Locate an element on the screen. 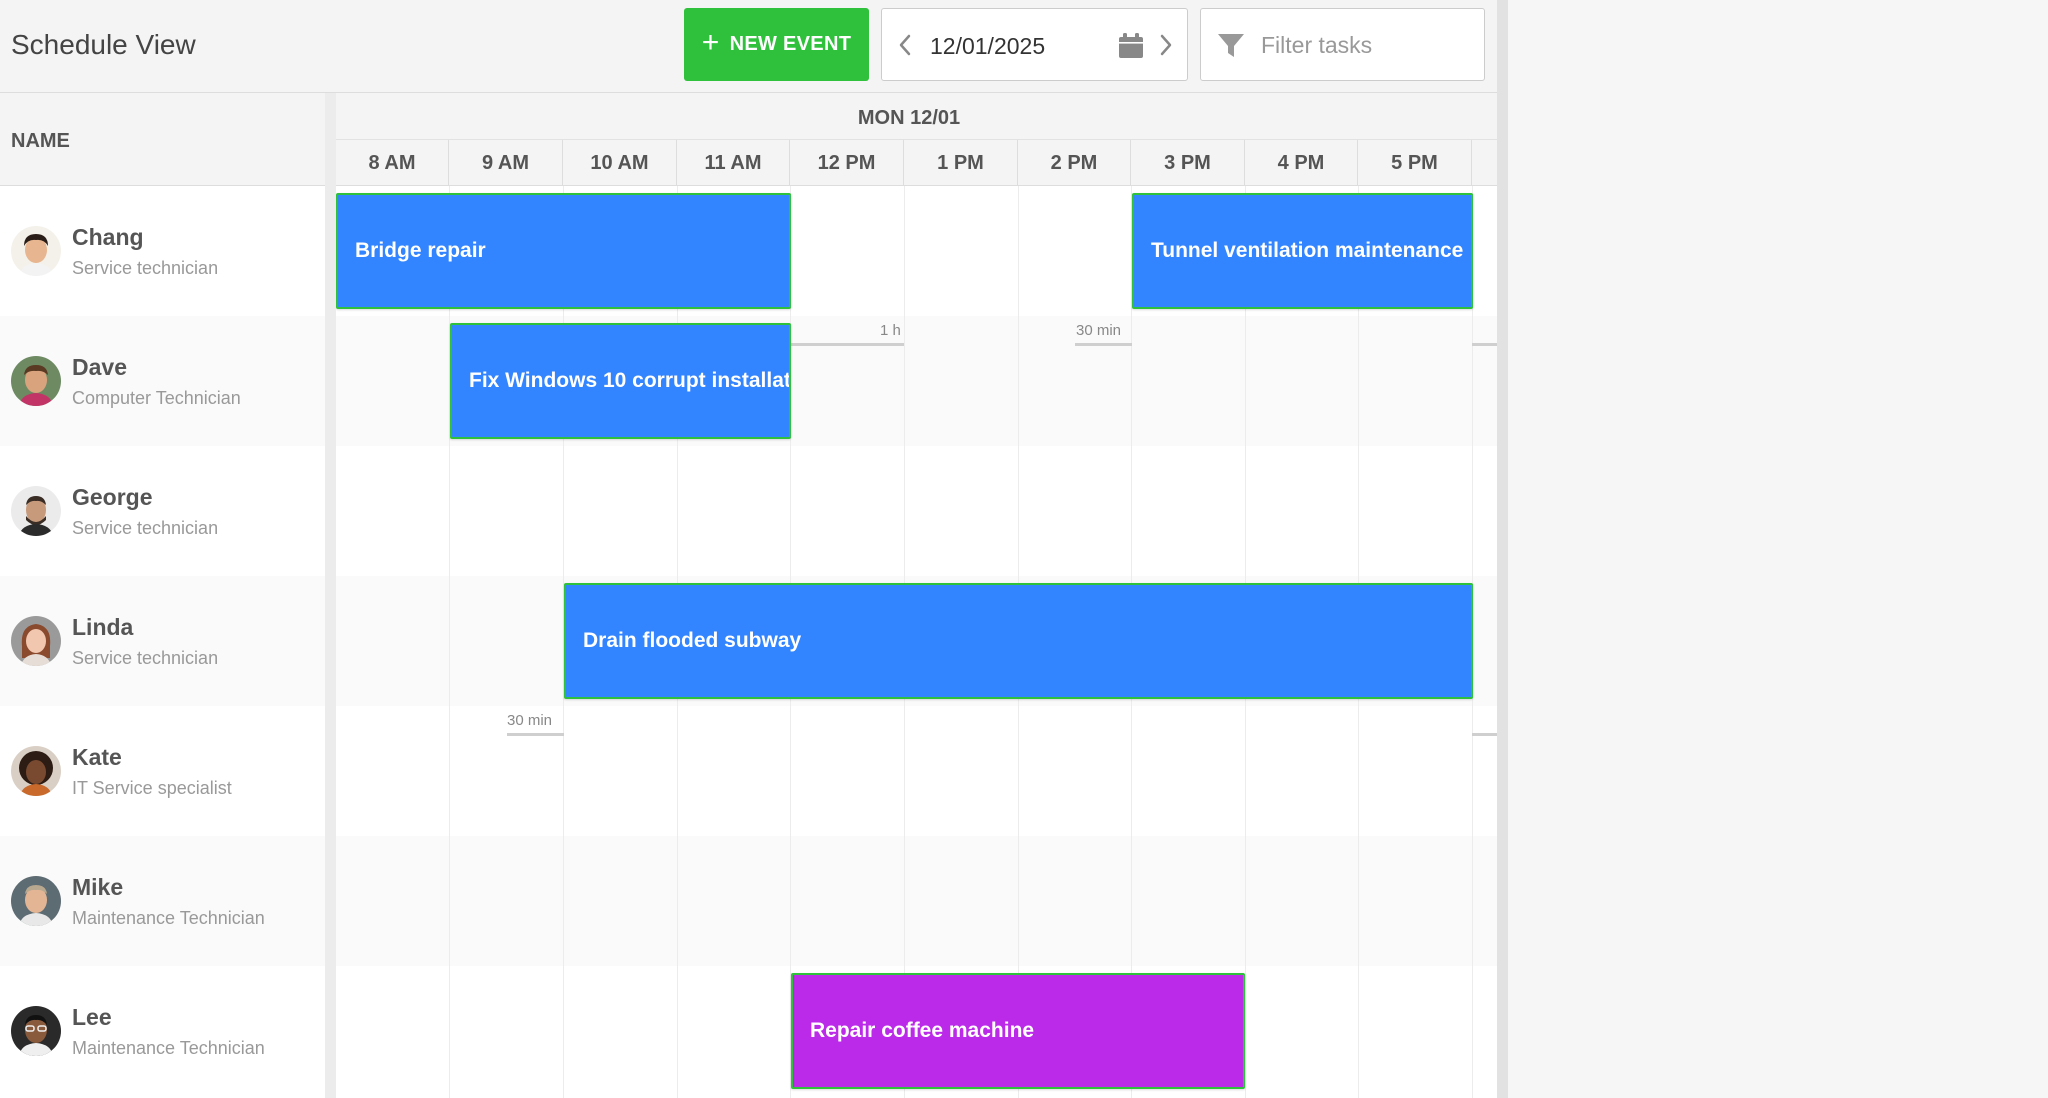  calendar-icon is located at coordinates (1131, 46).